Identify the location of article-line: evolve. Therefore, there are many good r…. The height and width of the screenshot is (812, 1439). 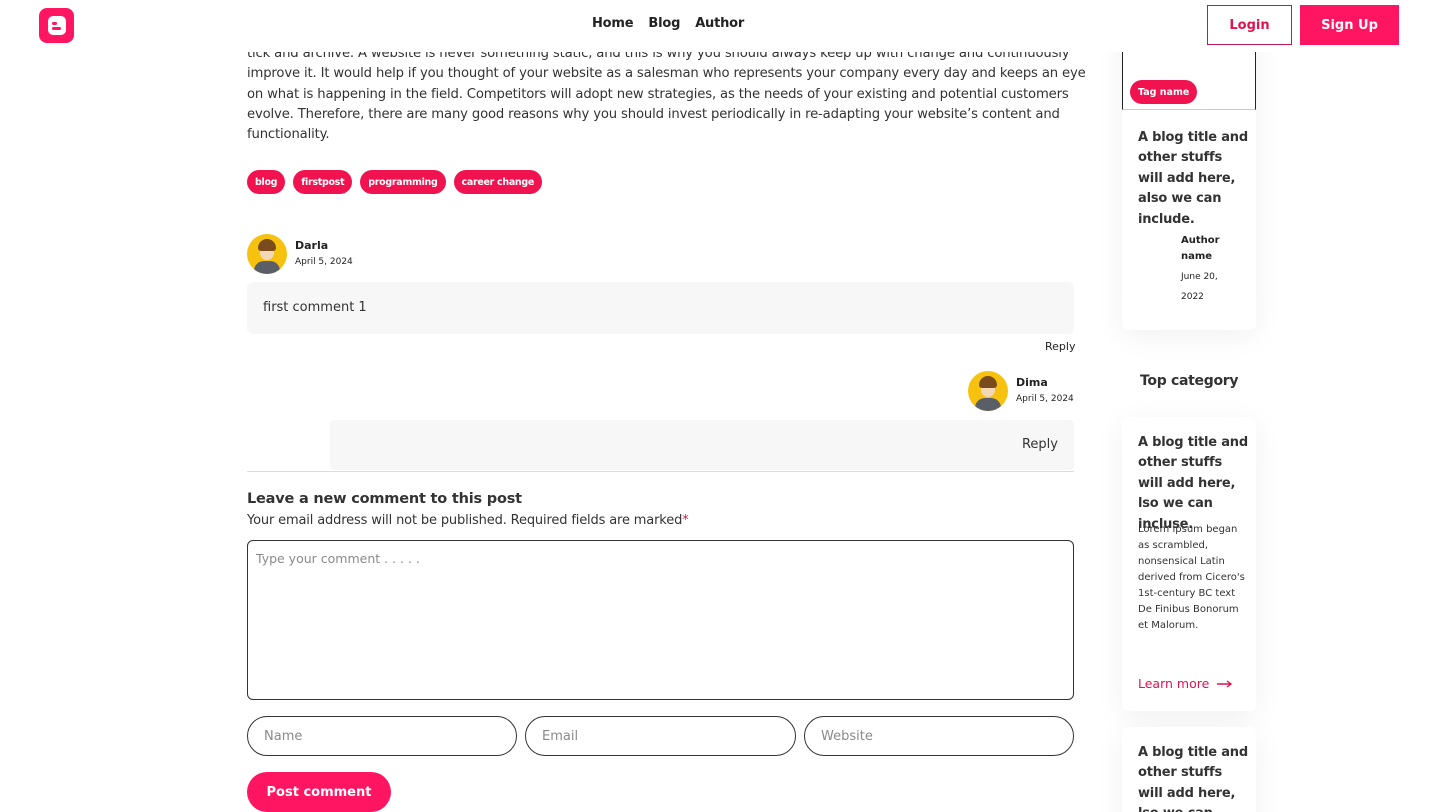
(653, 114).